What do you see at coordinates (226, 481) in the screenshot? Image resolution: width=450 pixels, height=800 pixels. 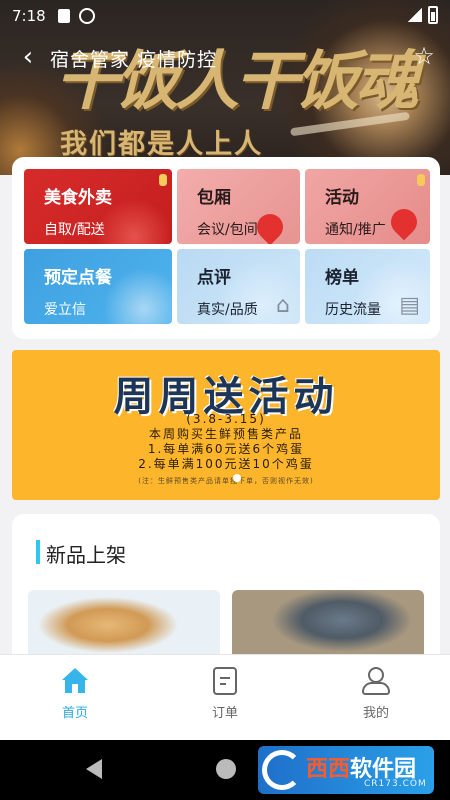 I see `promo-note: (注：生鲜预售类产品请单独下单，否则视作无效)` at bounding box center [226, 481].